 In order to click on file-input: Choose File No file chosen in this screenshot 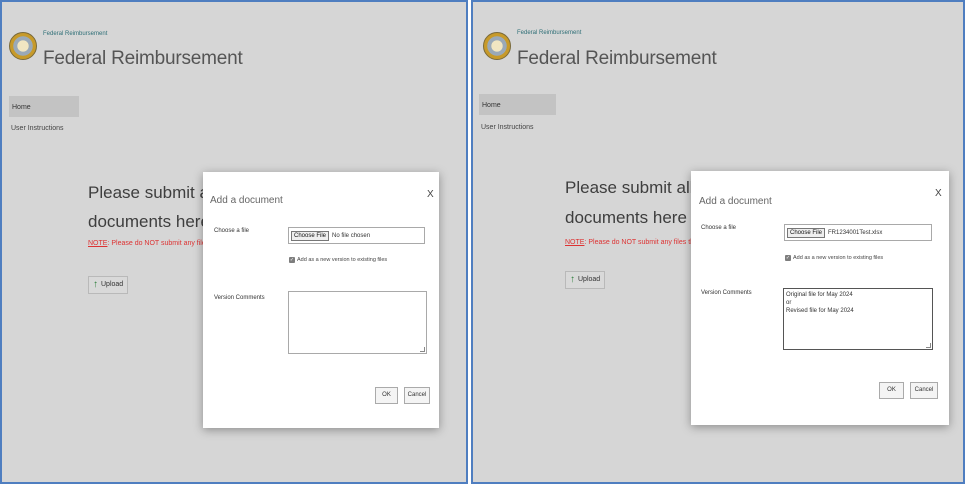, I will do `click(356, 235)`.